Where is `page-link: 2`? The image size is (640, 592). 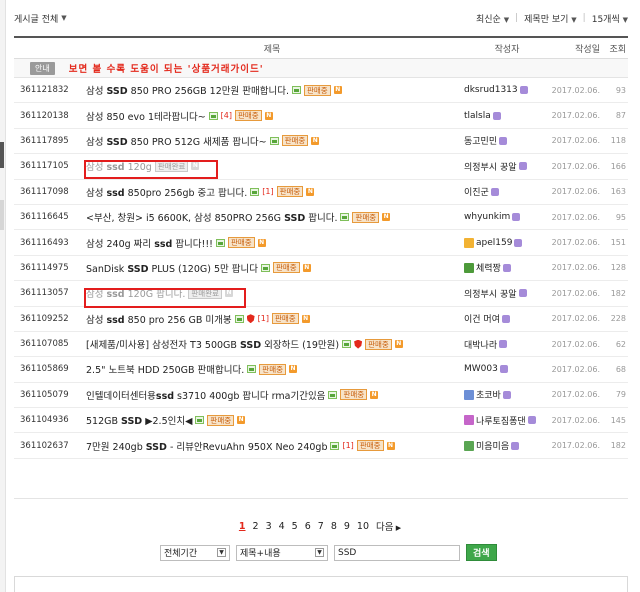 page-link: 2 is located at coordinates (256, 526).